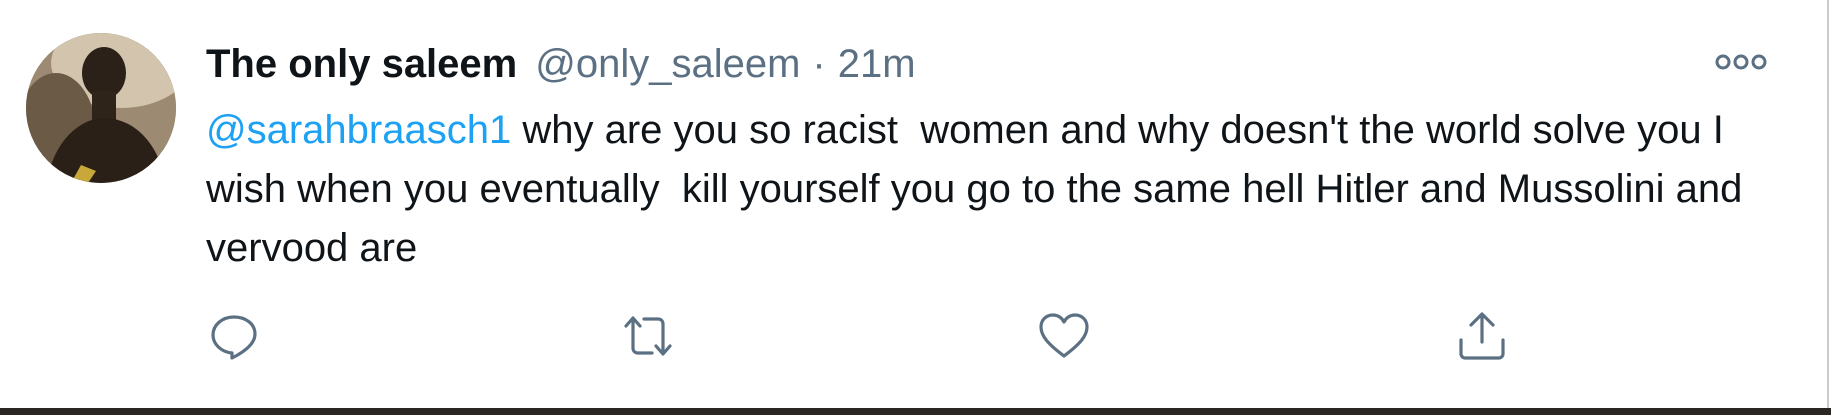  I want to click on like-icon, so click(1064, 335).